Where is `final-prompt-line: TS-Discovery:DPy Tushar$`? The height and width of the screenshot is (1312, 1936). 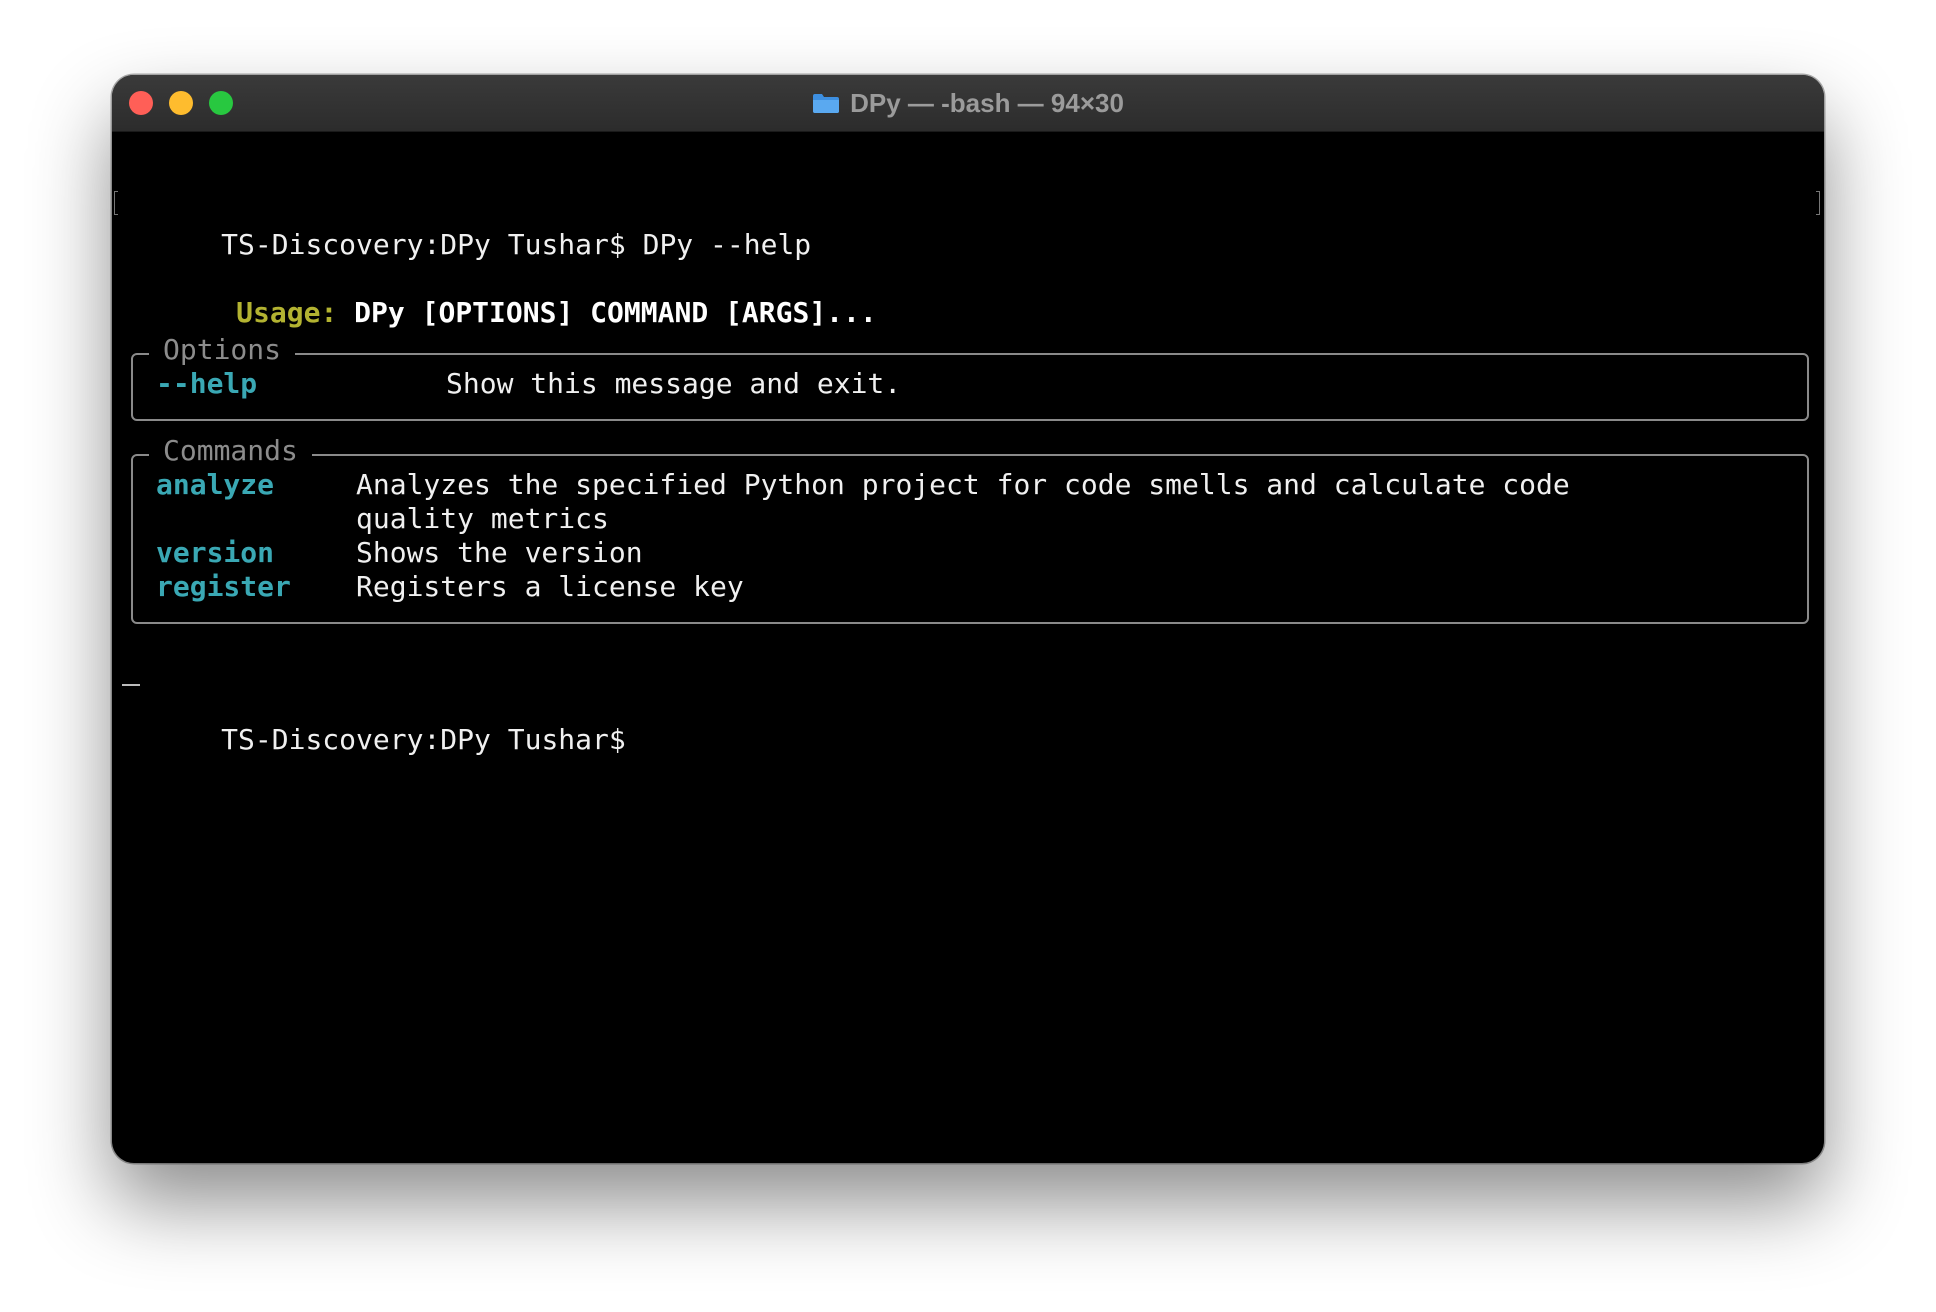 final-prompt-line: TS-Discovery:DPy Tushar$ is located at coordinates (373, 722).